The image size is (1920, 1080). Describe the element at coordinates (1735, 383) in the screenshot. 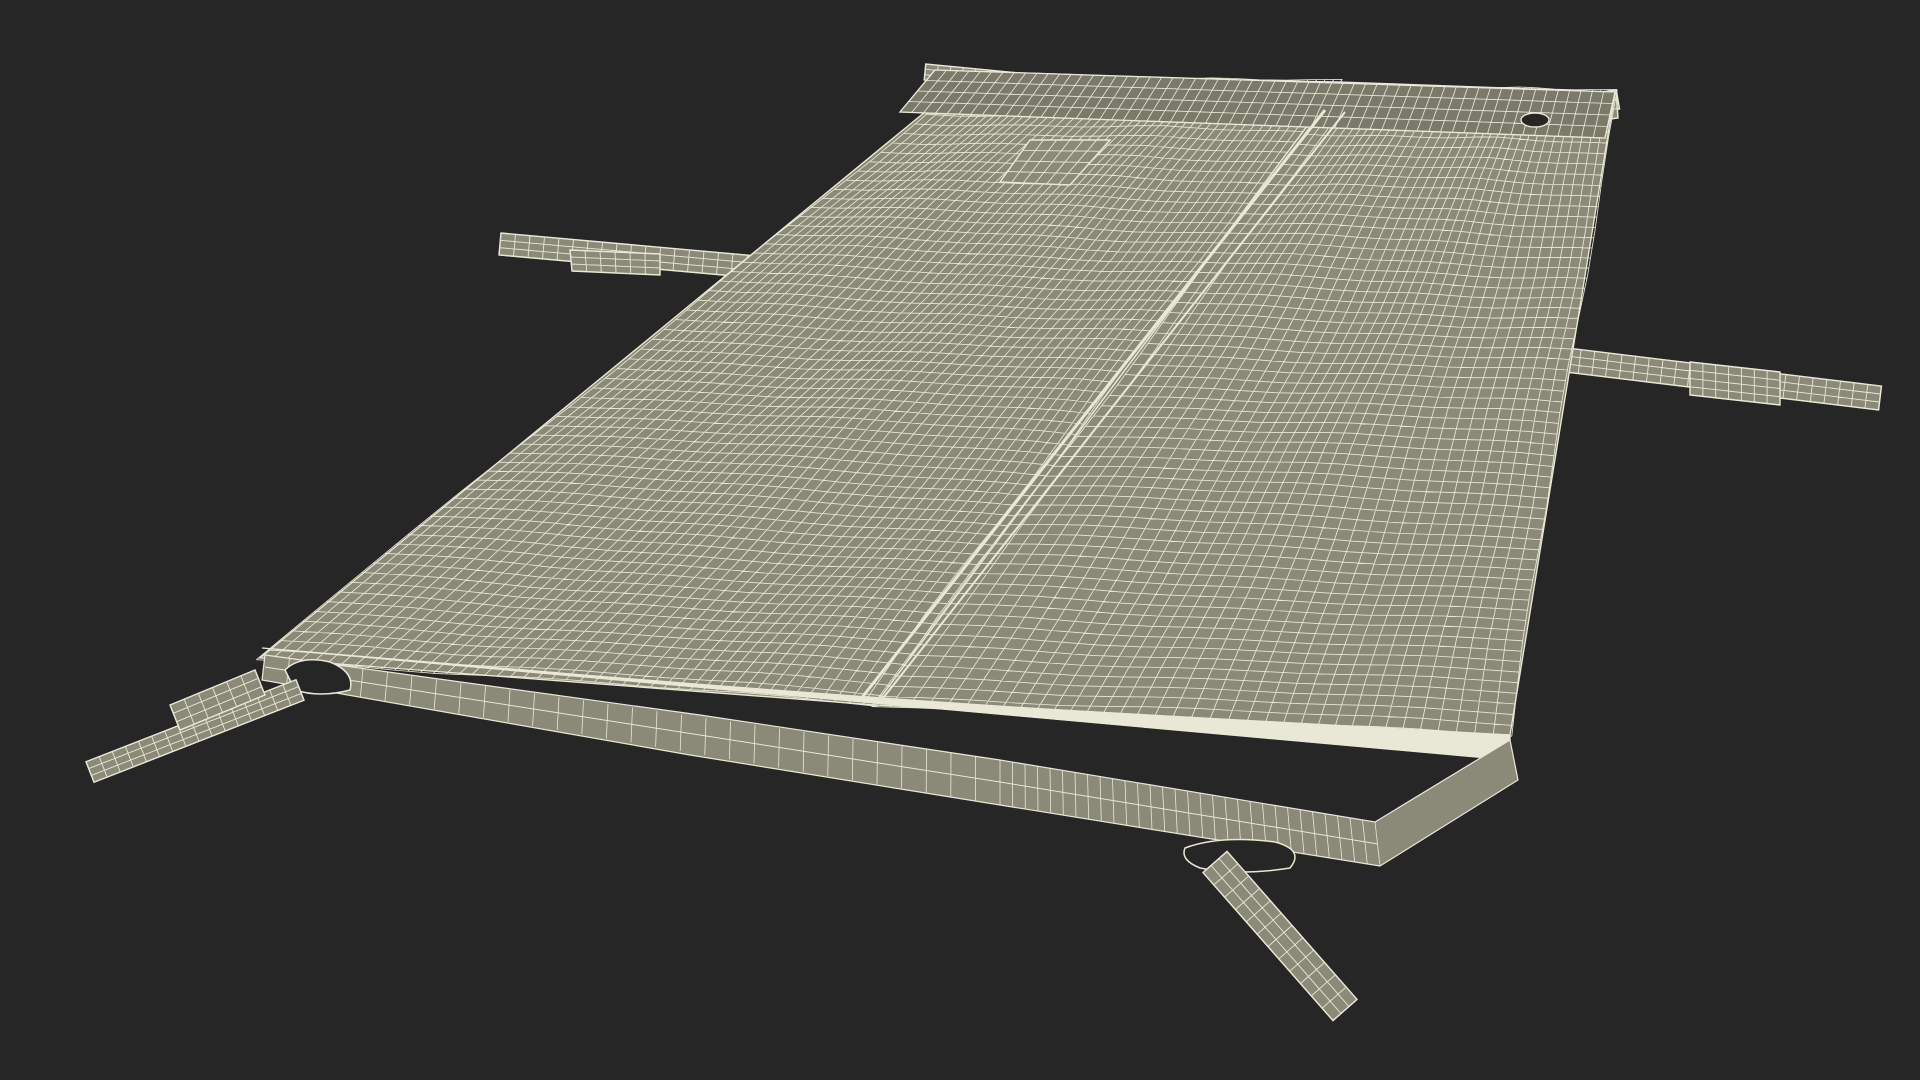

I see `buckle-right` at that location.